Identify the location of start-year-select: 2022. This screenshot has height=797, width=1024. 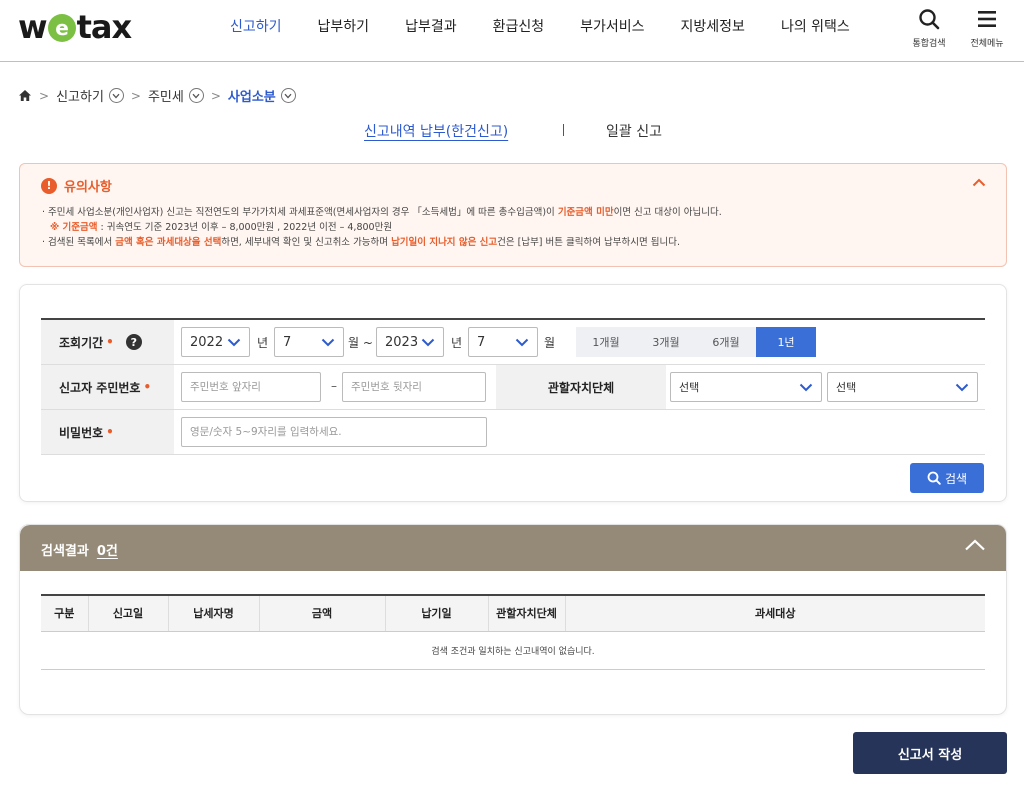
(215, 342).